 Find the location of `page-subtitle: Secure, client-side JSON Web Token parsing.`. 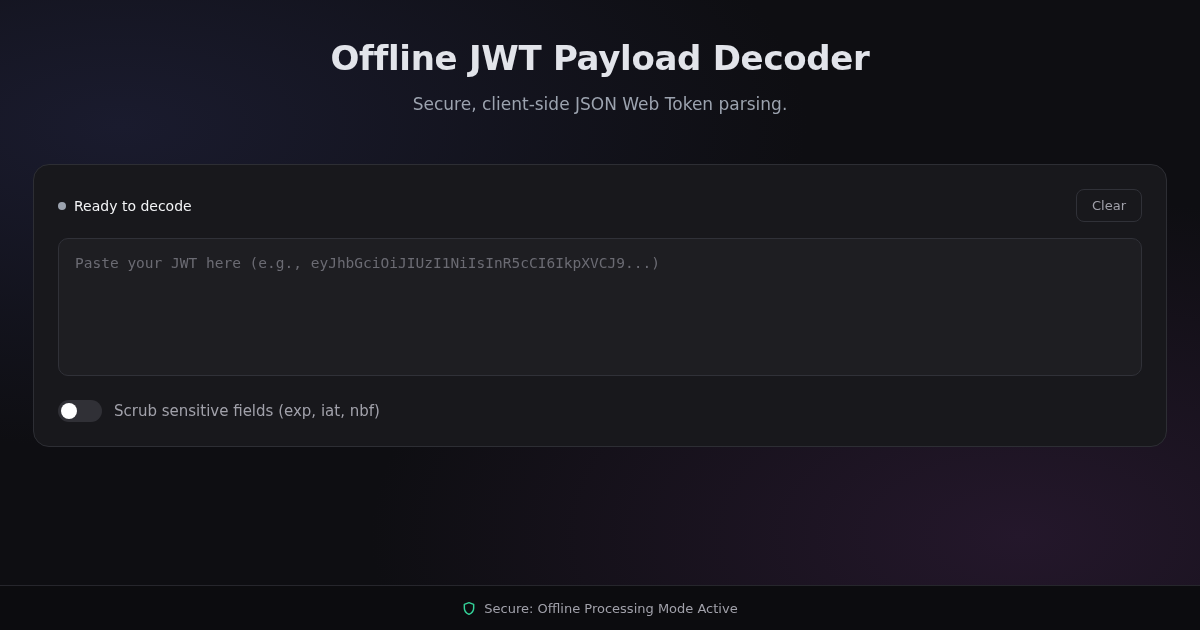

page-subtitle: Secure, client-side JSON Web Token parsing. is located at coordinates (600, 104).